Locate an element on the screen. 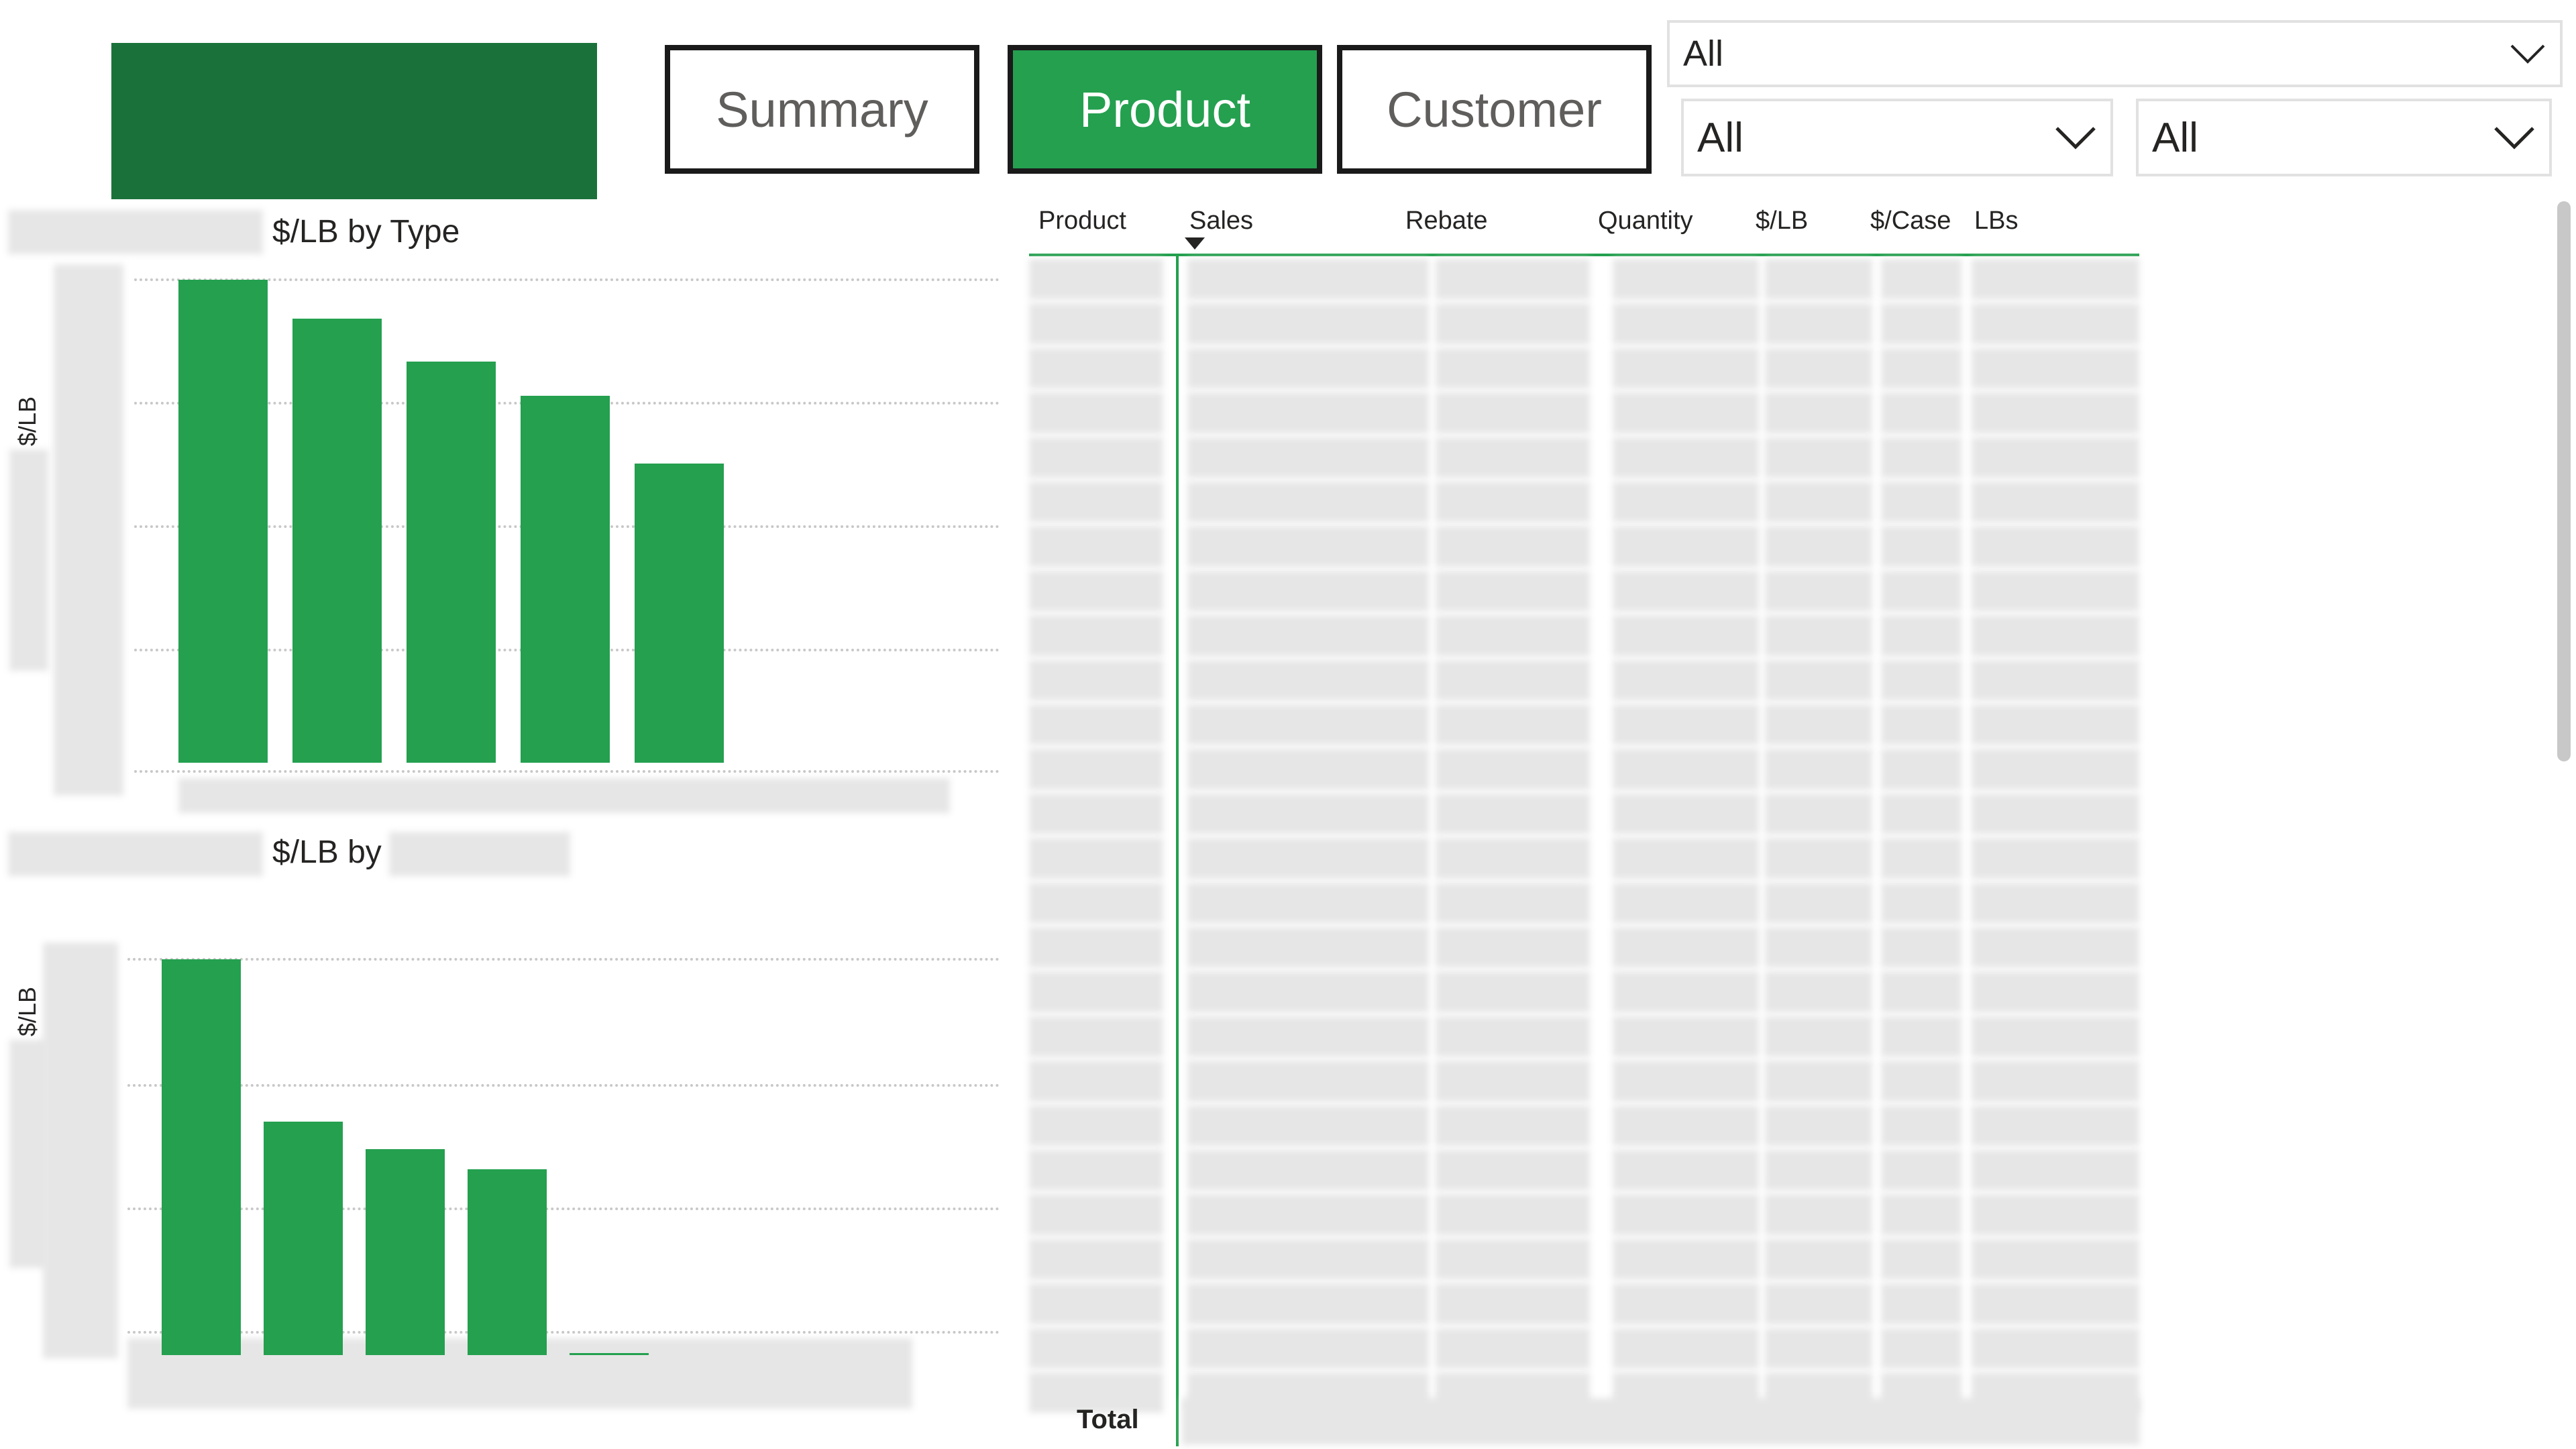 Image resolution: width=2576 pixels, height=1449 pixels. filter-dropdown-top: All is located at coordinates (2115, 53).